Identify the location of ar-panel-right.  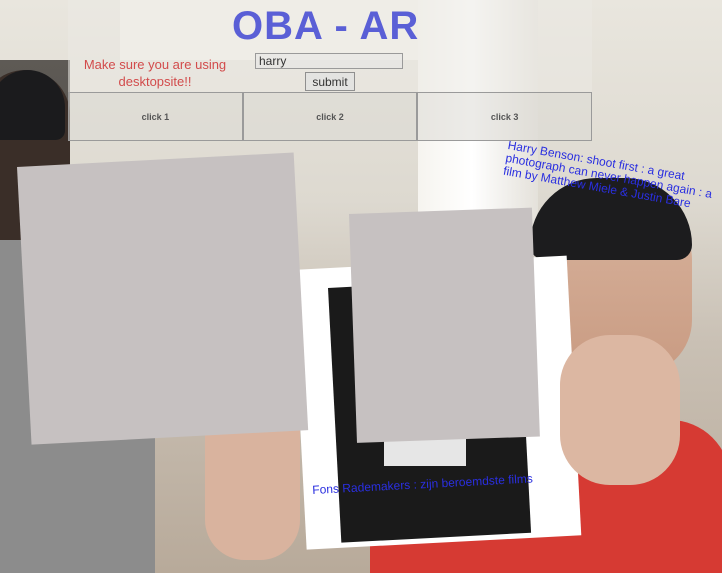
(444, 325).